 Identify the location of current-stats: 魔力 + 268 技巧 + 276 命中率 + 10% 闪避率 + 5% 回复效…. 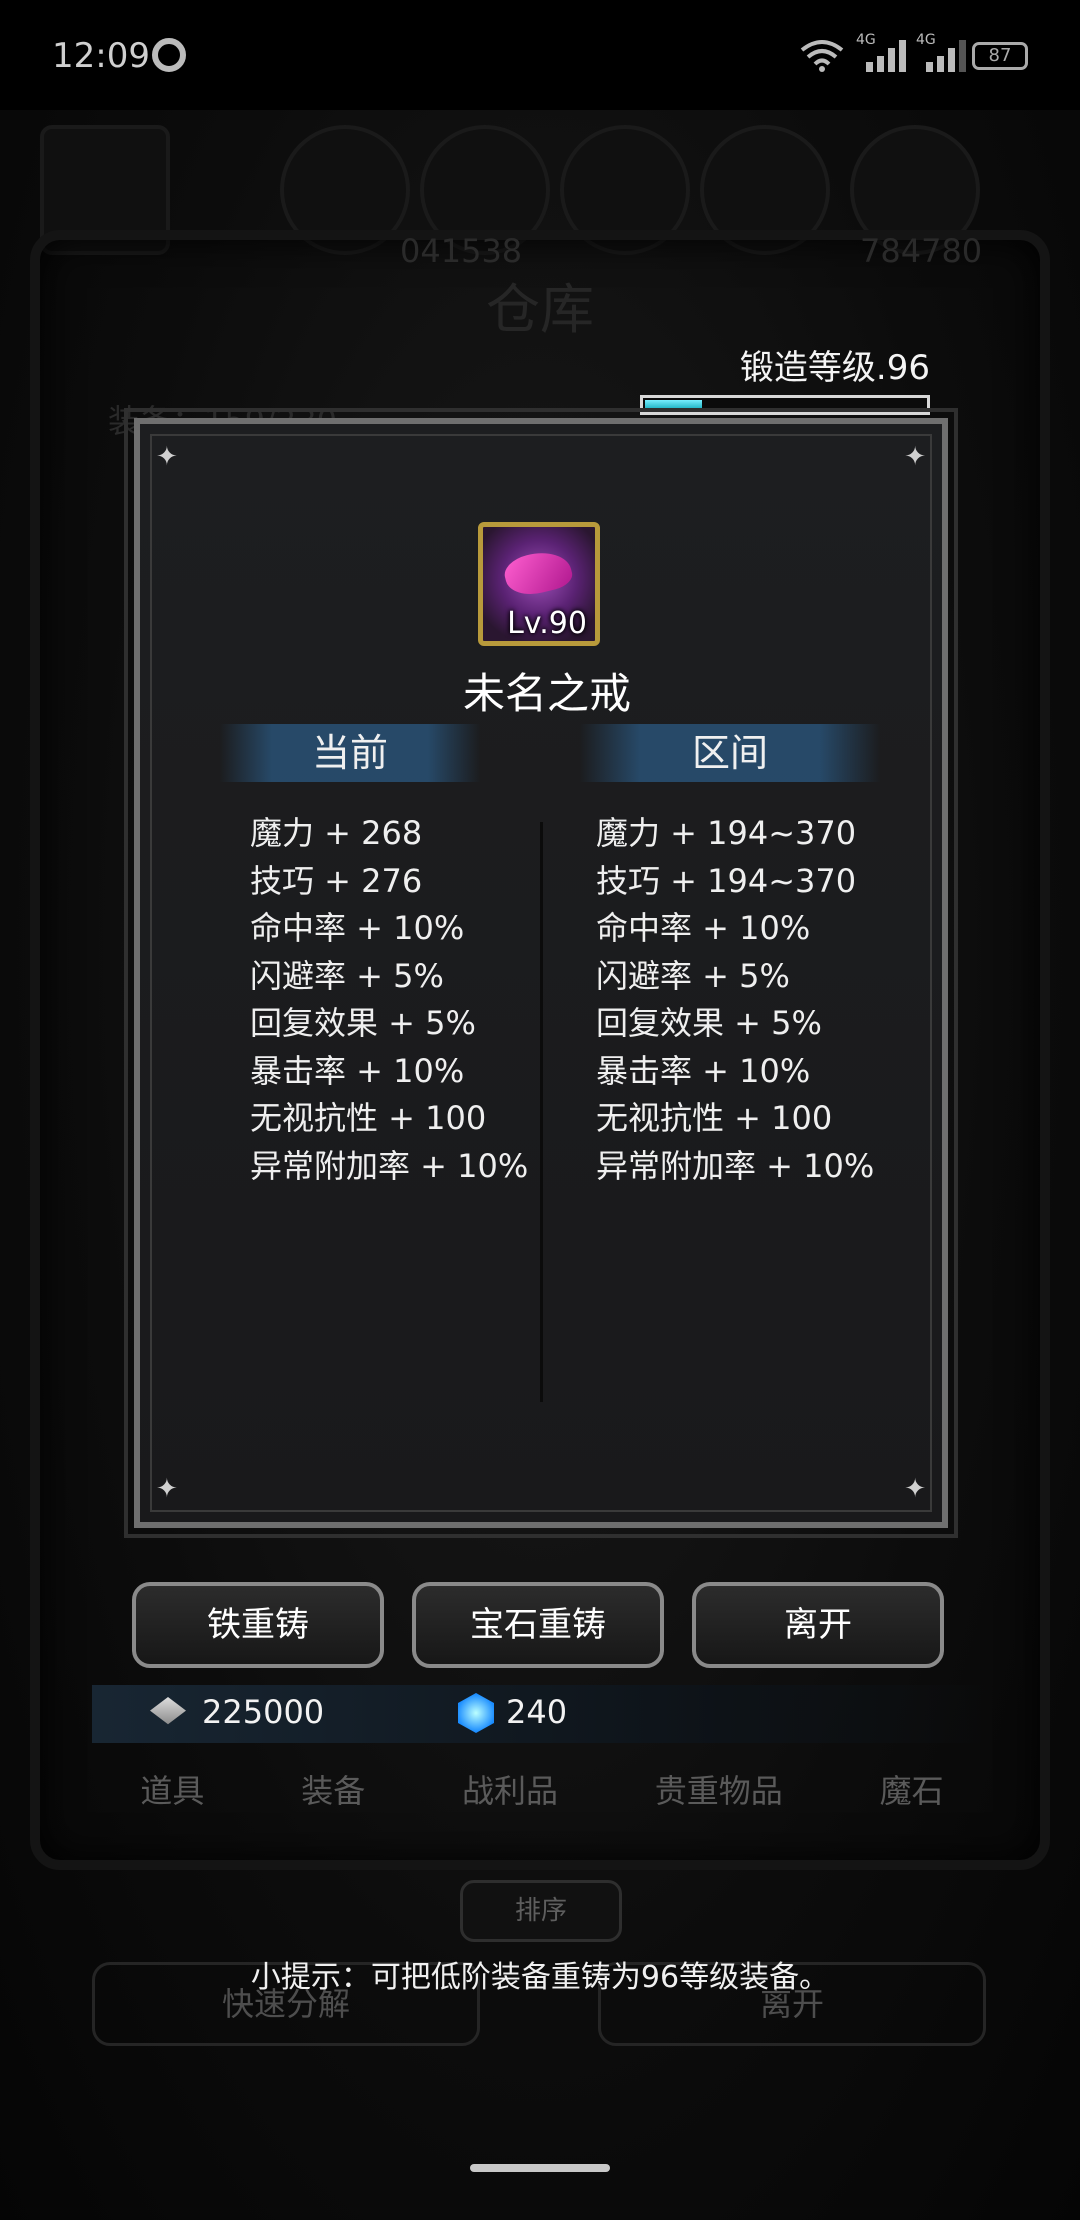
(389, 1000).